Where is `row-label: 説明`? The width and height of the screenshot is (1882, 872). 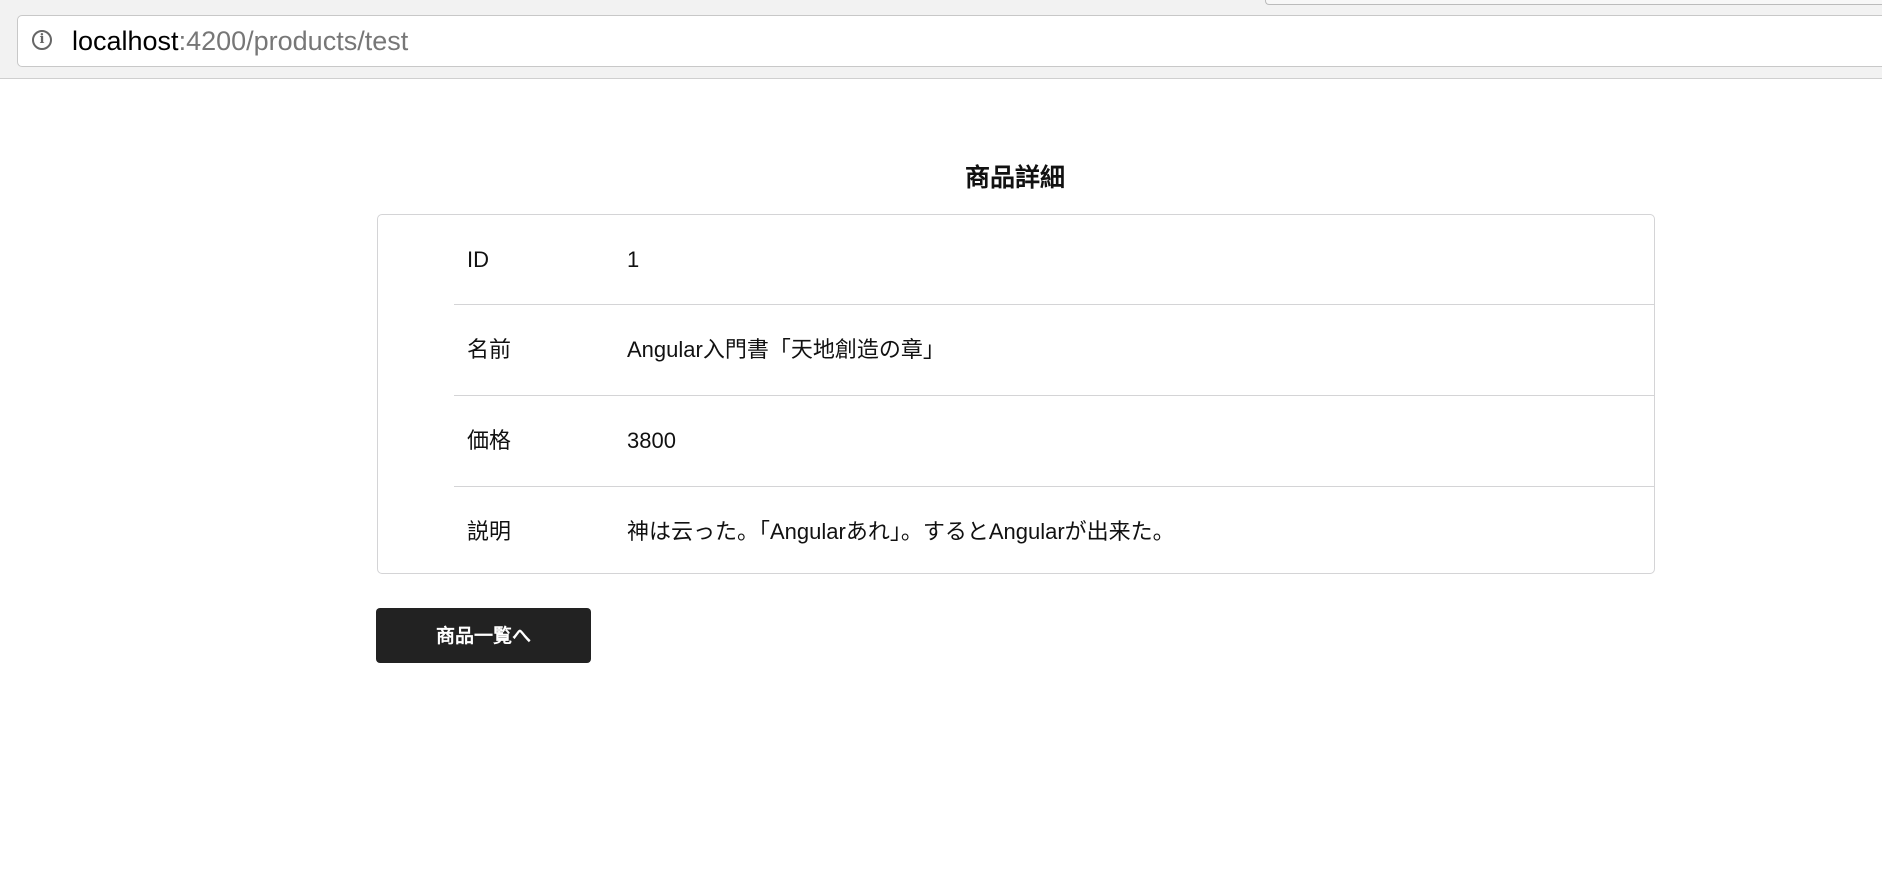
row-label: 説明 is located at coordinates (489, 531).